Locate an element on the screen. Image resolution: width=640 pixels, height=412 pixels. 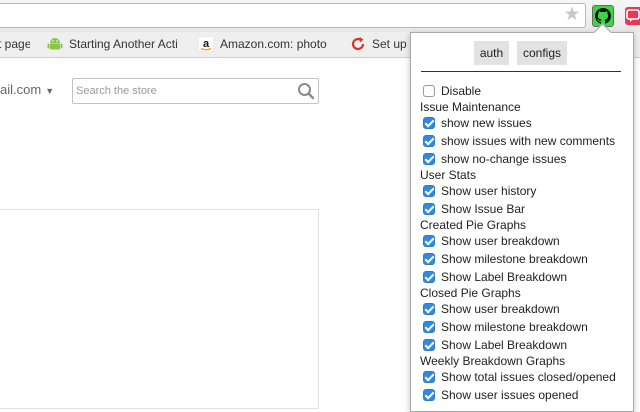
disable-checkbox is located at coordinates (429, 91).